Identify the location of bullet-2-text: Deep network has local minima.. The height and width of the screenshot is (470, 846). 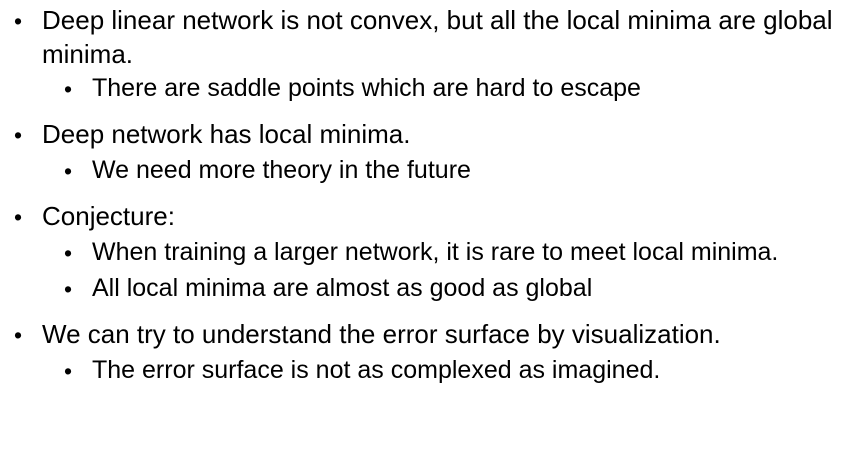
(226, 134).